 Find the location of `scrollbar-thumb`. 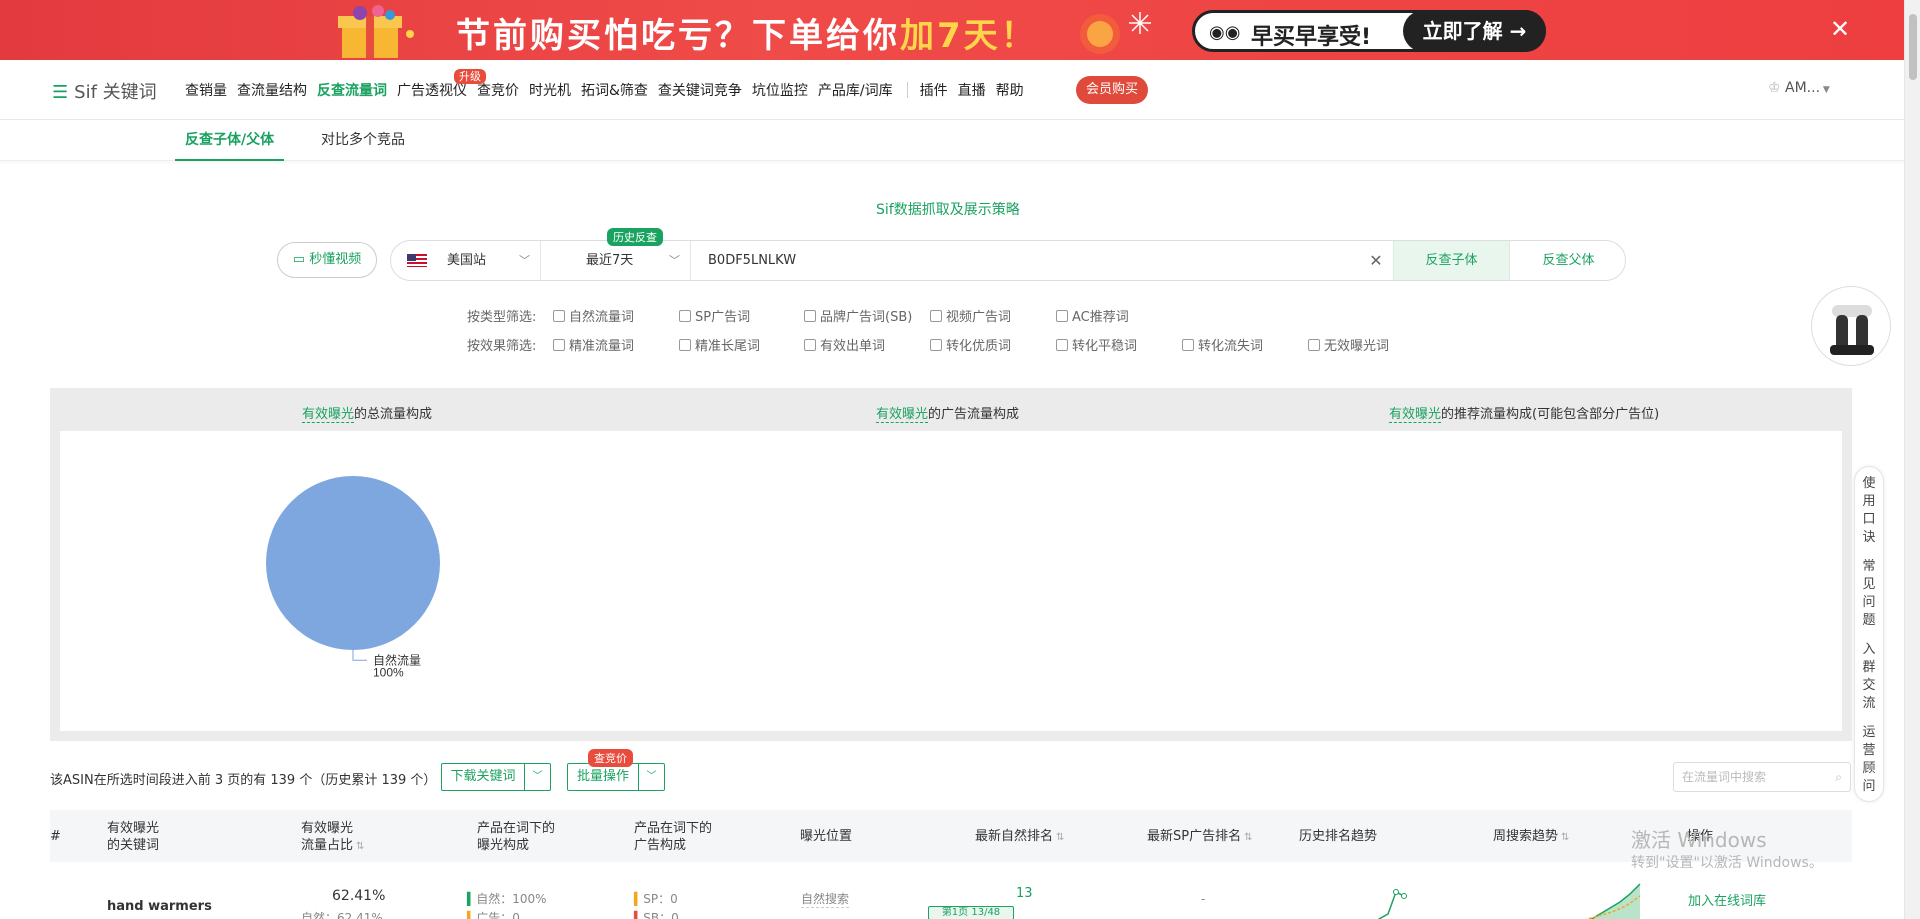

scrollbar-thumb is located at coordinates (1913, 47).